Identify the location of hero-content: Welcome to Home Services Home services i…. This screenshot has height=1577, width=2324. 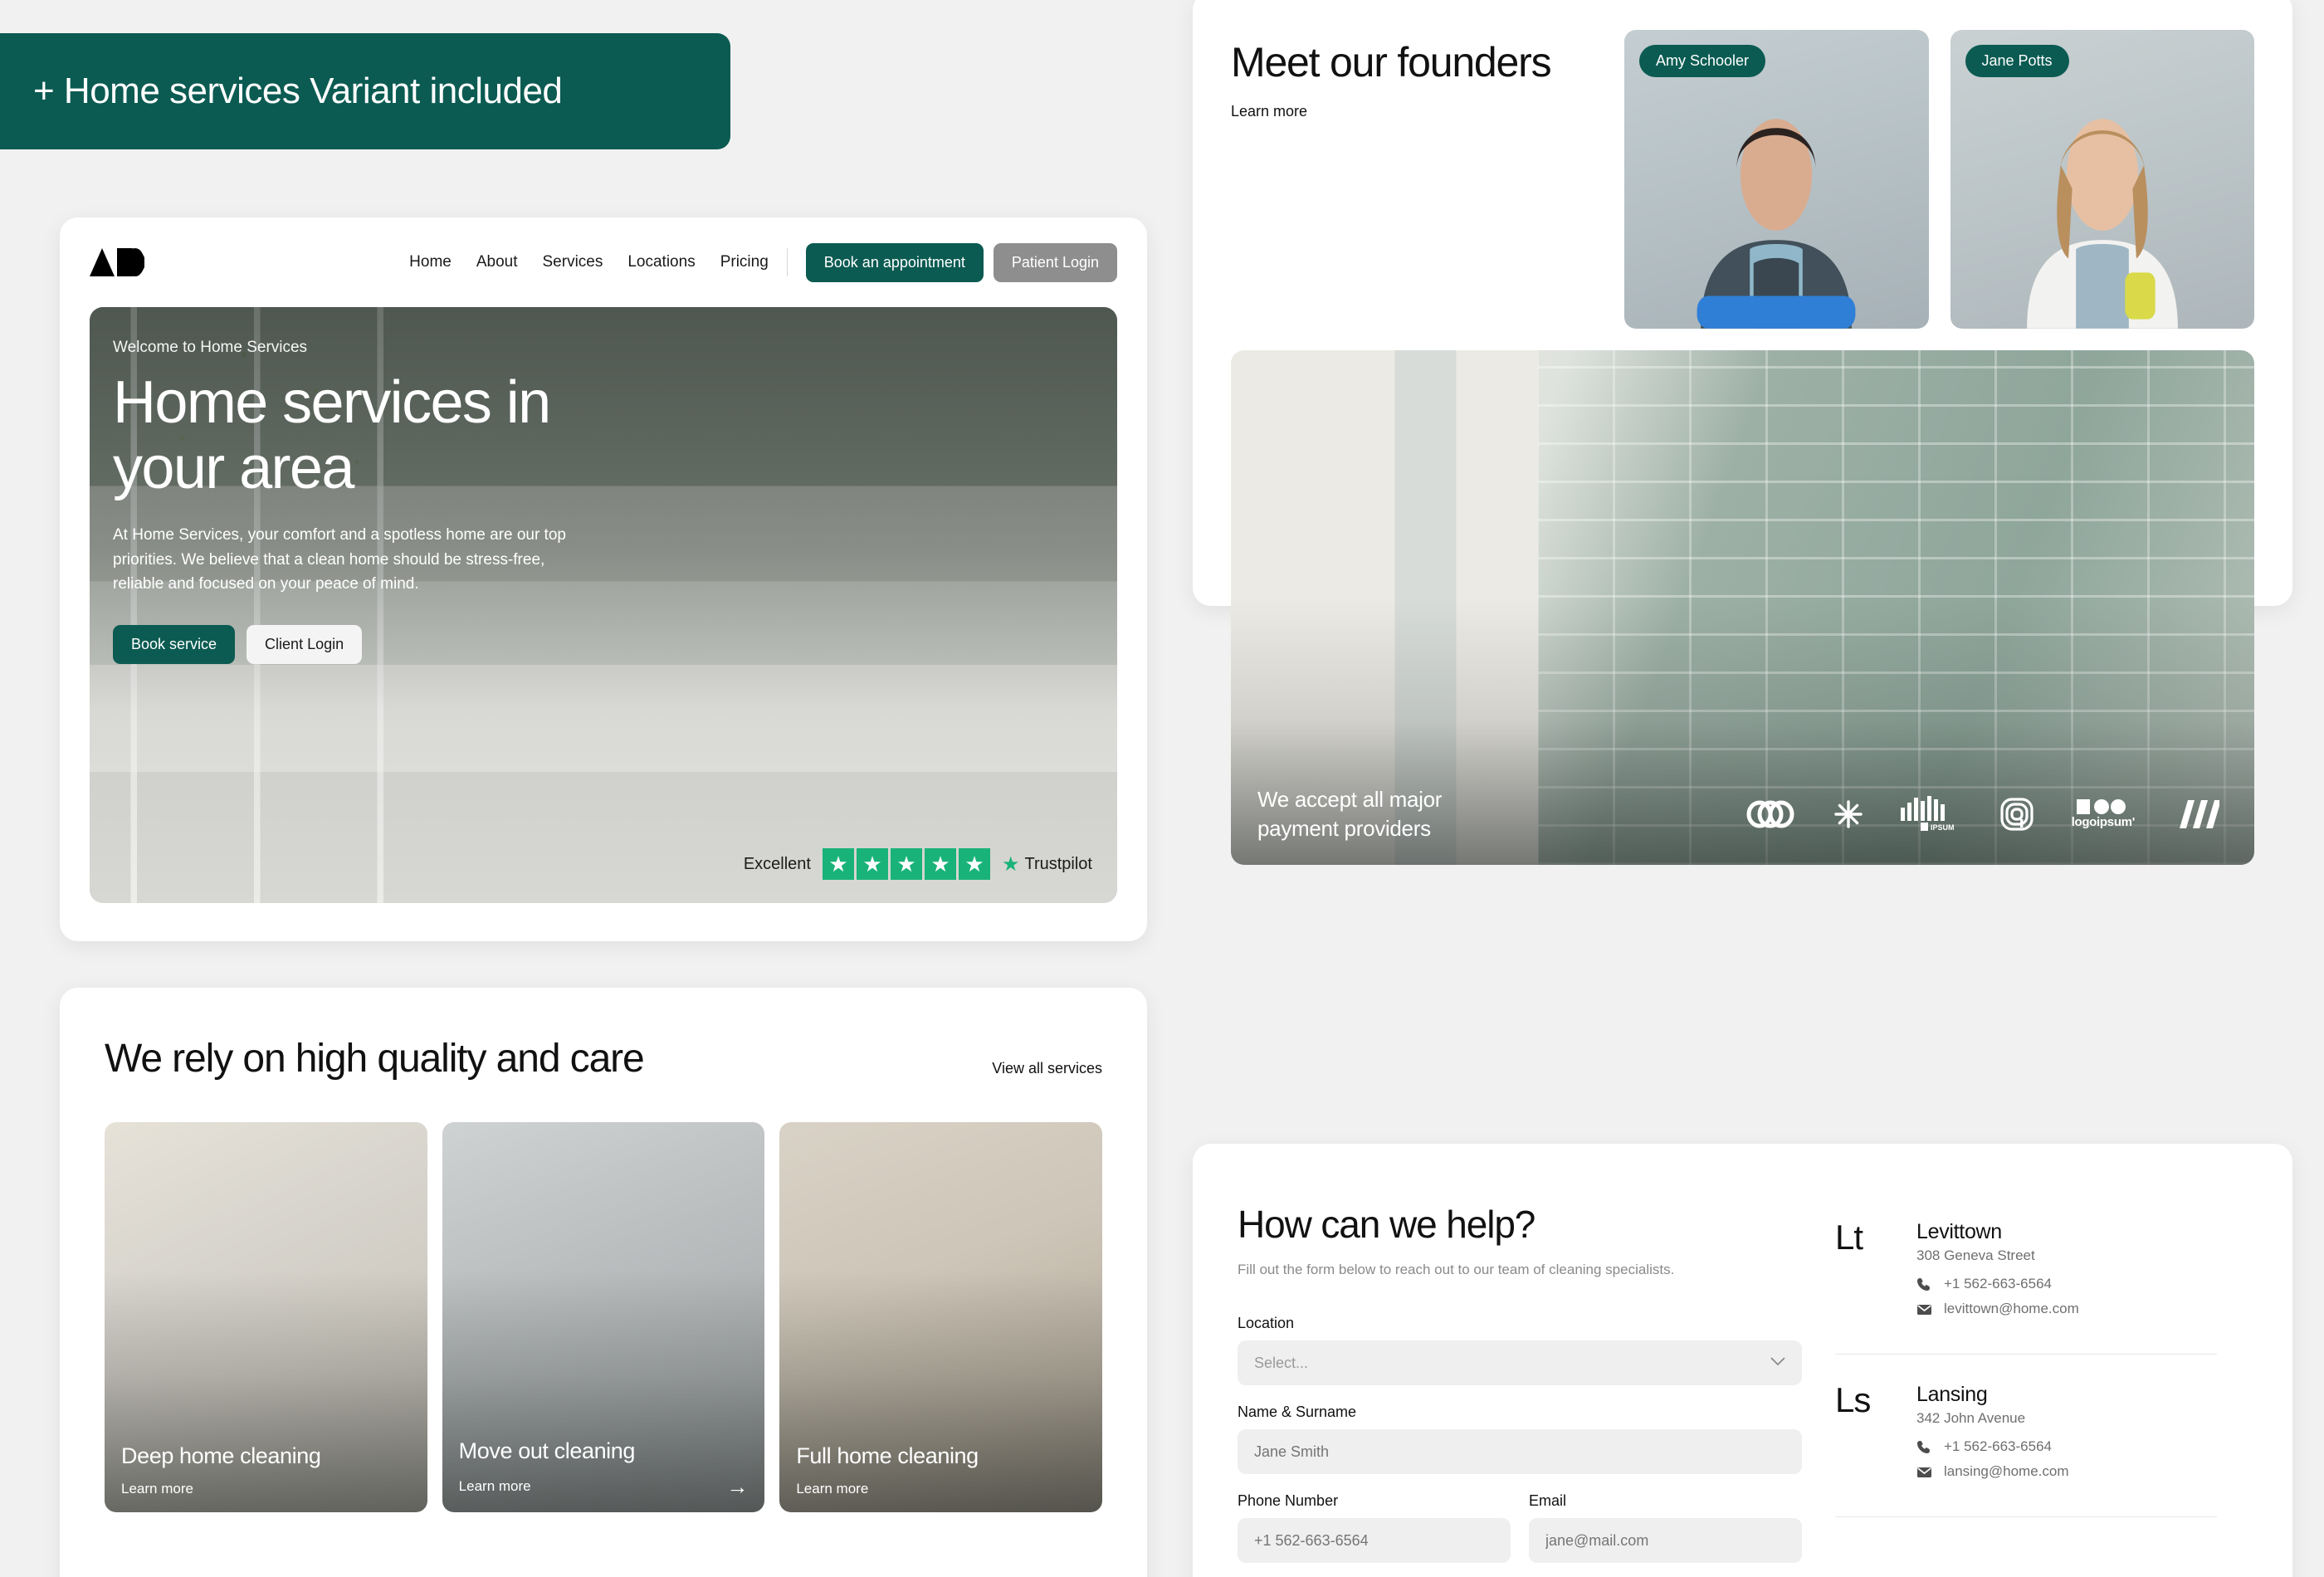
(603, 502).